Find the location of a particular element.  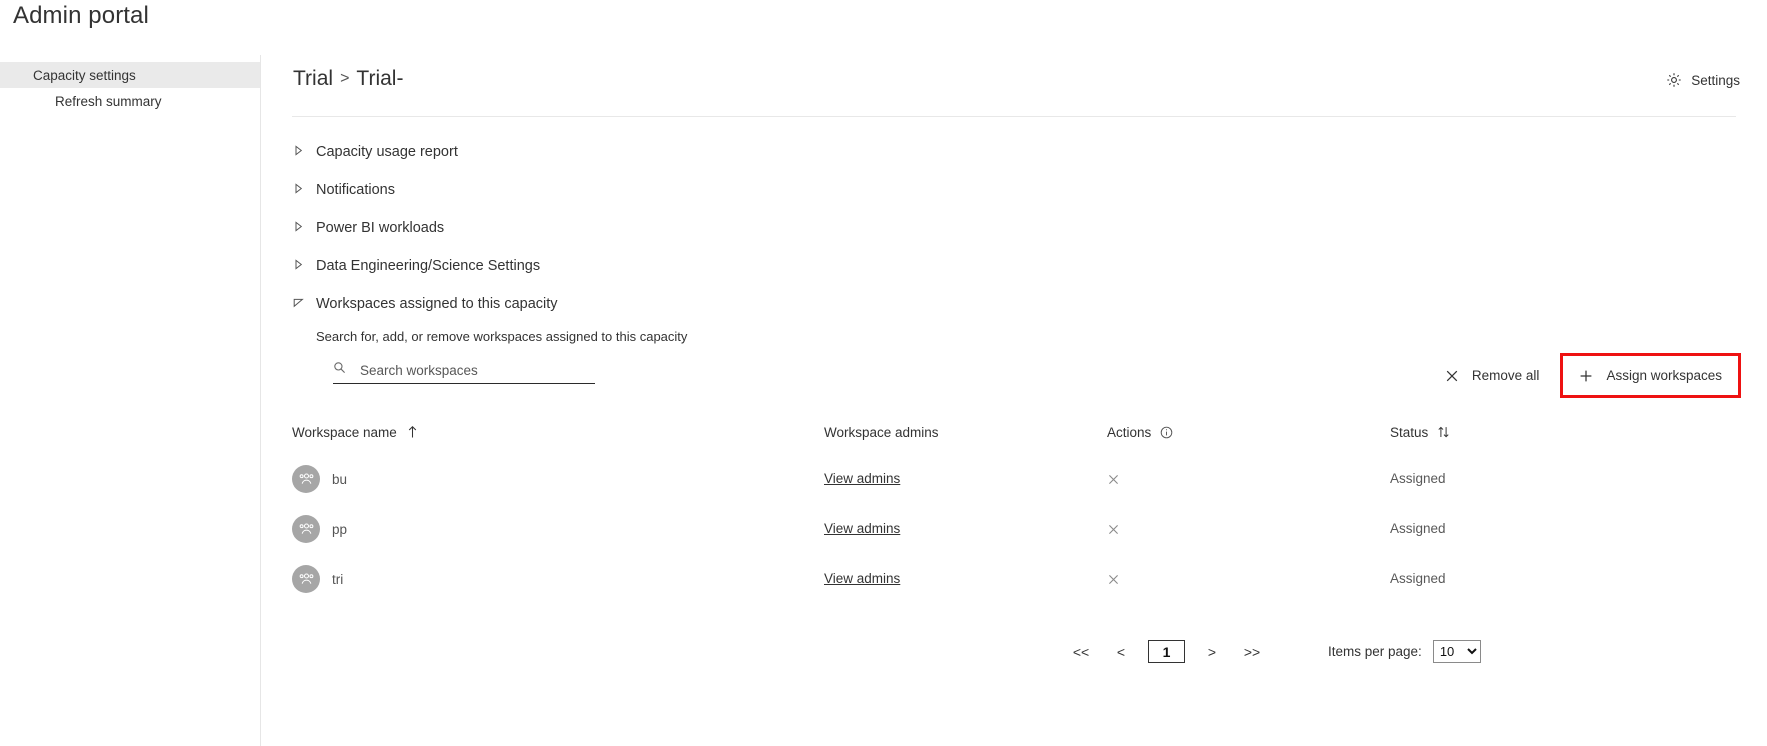

sidebar-item-capacity-settings: Capacity settings is located at coordinates (130, 75).